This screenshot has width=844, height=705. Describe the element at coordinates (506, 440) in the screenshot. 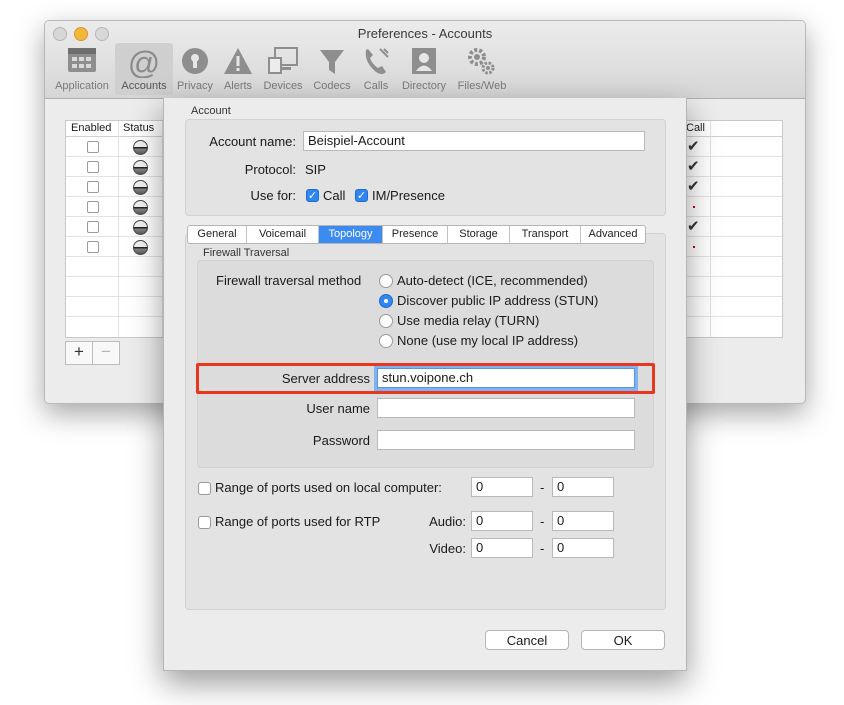

I see `password-field` at that location.